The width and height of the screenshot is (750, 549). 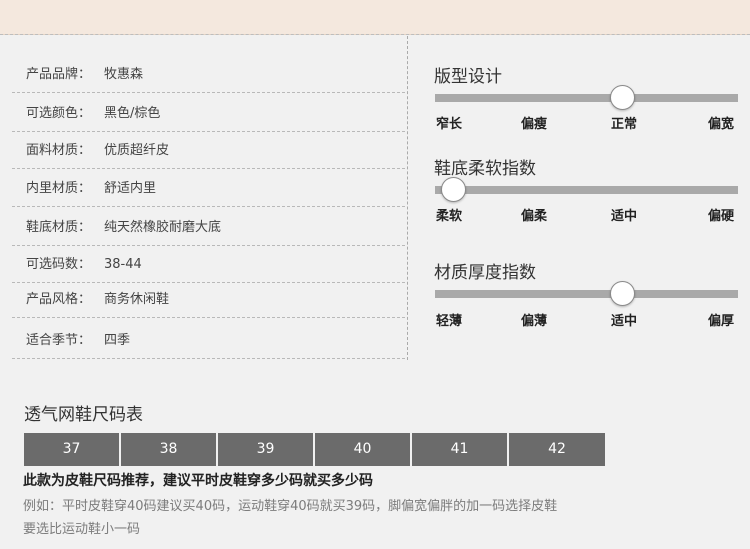 What do you see at coordinates (59, 113) in the screenshot?
I see `spec-label: 可选颜色：` at bounding box center [59, 113].